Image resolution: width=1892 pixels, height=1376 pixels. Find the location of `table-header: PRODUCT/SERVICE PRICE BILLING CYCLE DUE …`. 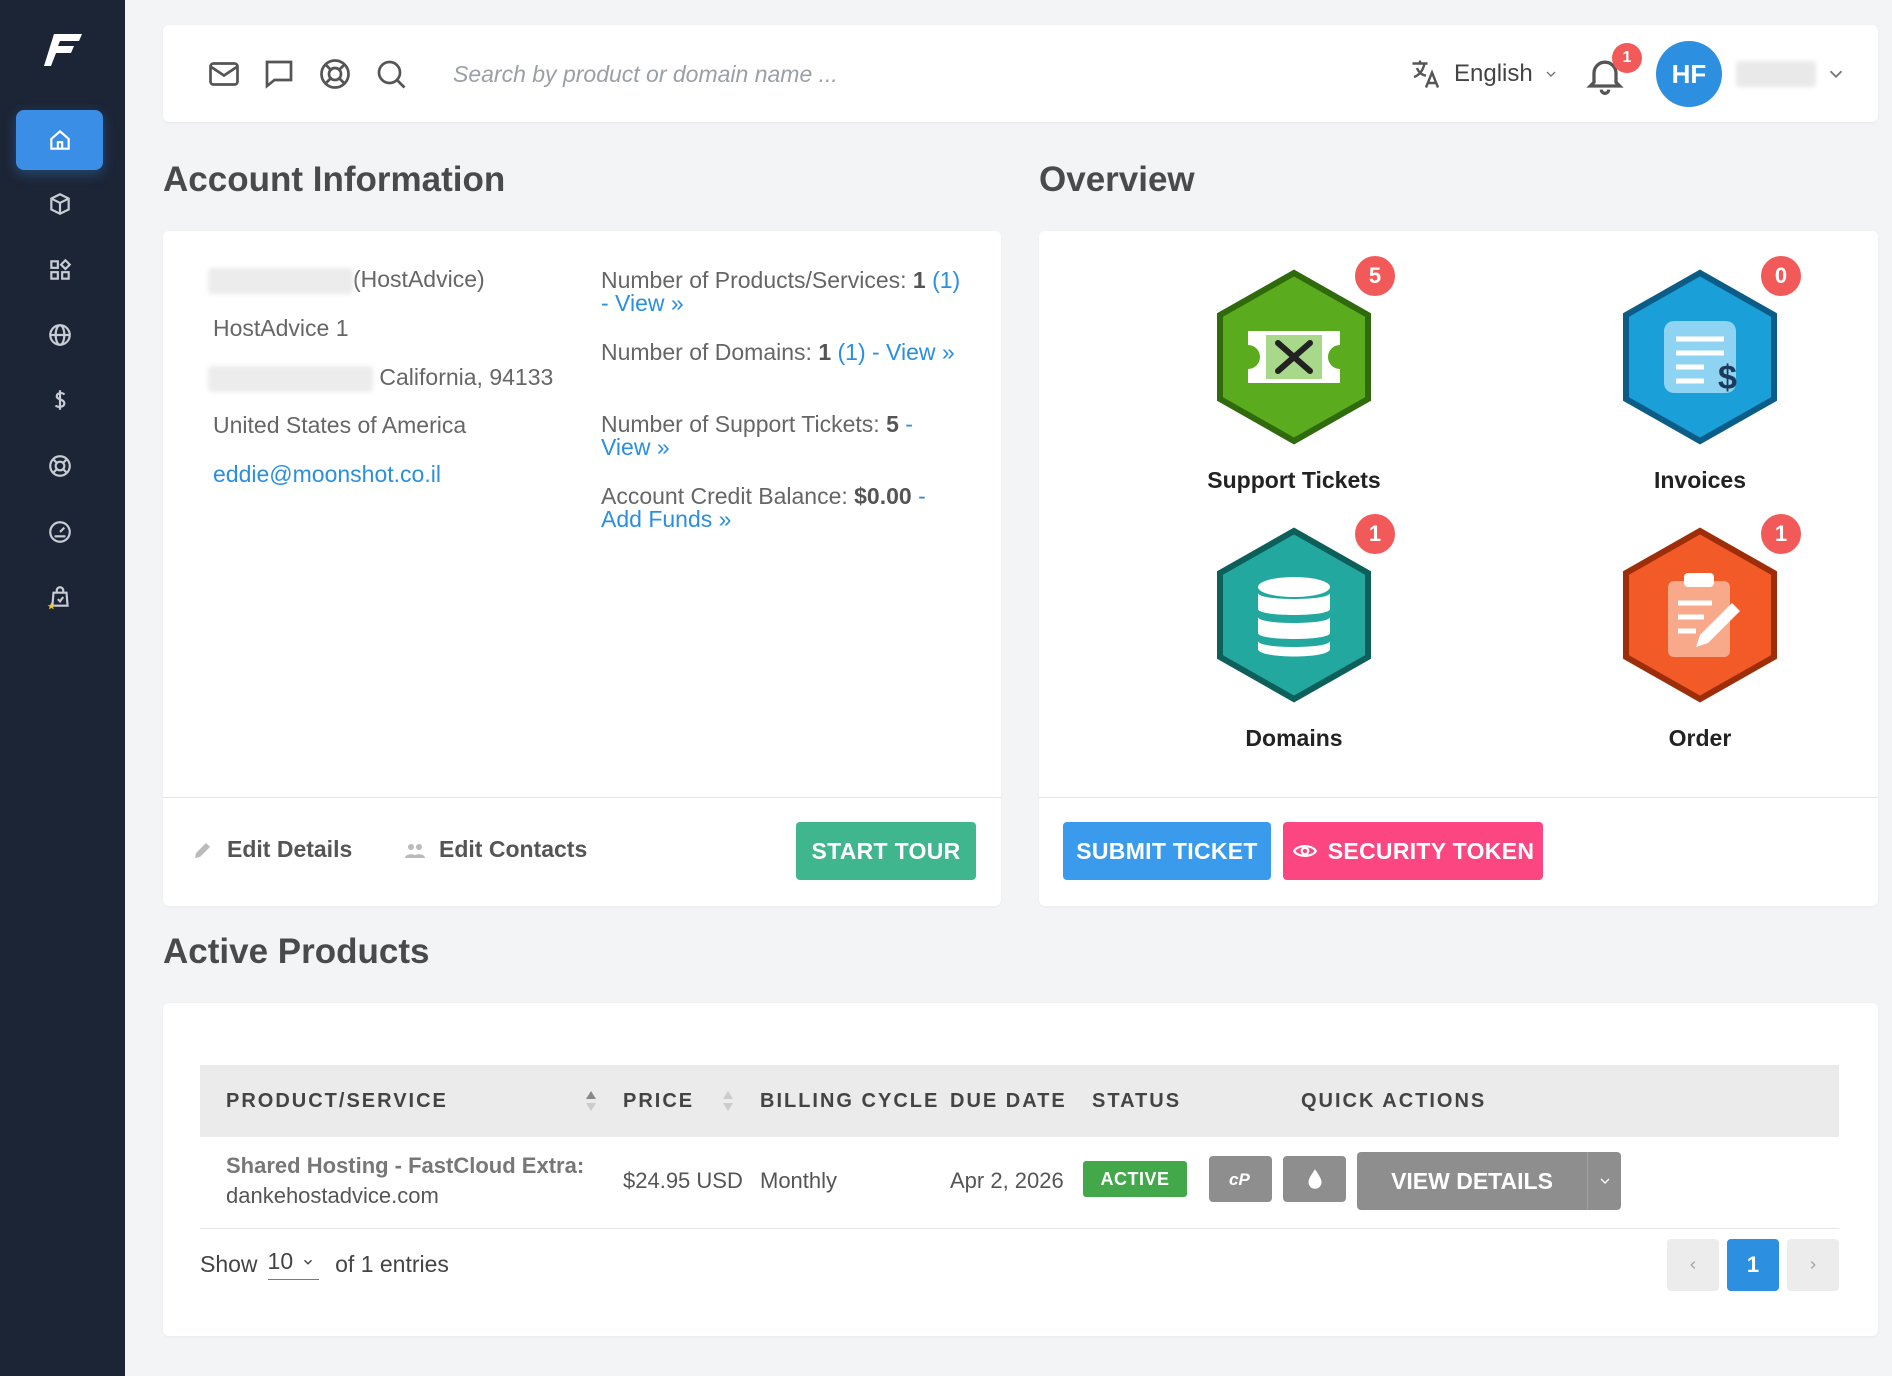

table-header: PRODUCT/SERVICE PRICE BILLING CYCLE DUE … is located at coordinates (1019, 1101).